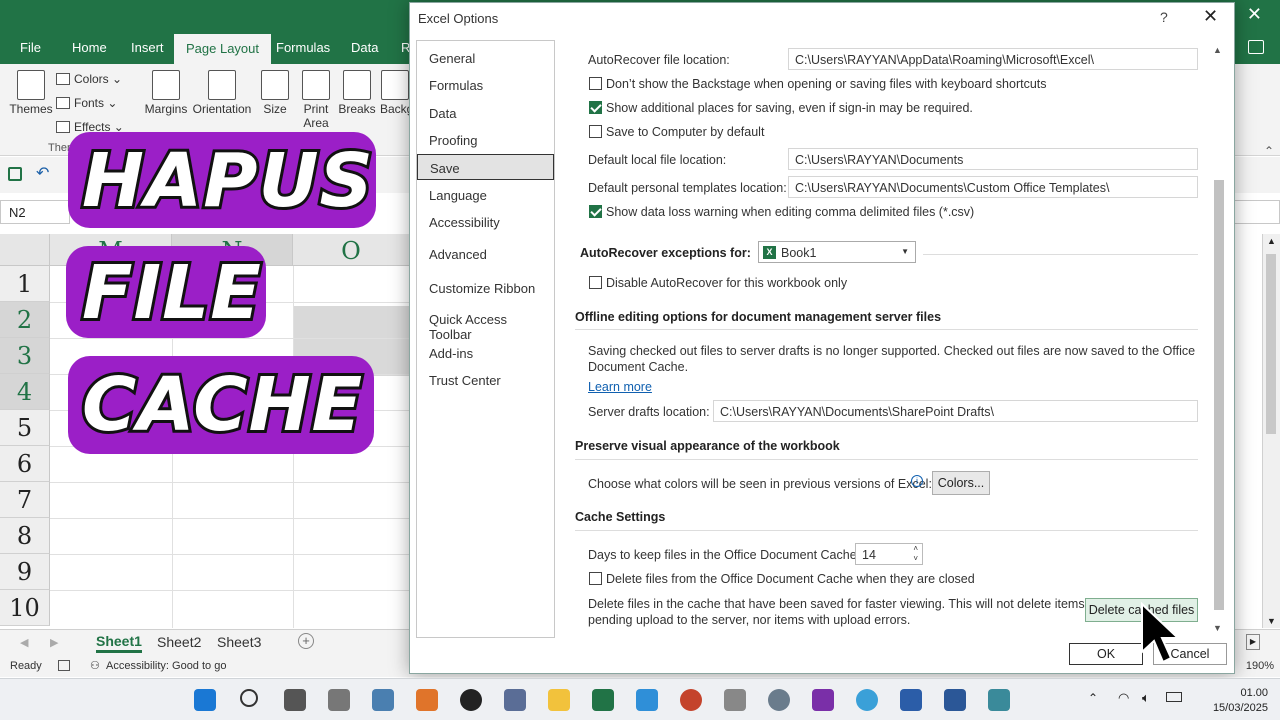  What do you see at coordinates (471, 700) in the screenshot?
I see `obs-icon` at bounding box center [471, 700].